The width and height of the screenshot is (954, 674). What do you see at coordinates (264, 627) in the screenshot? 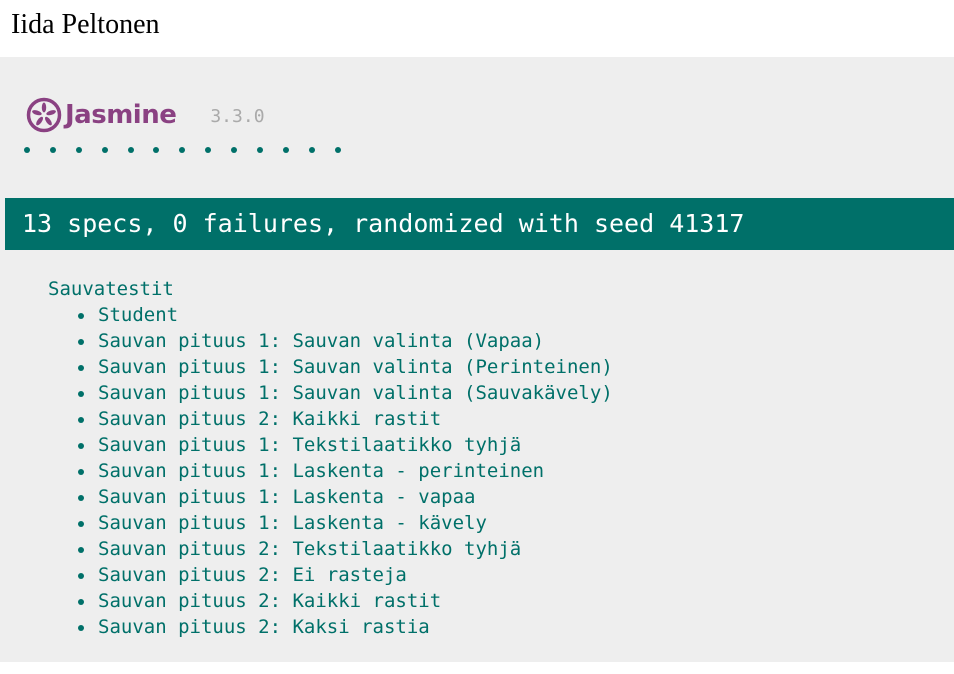
I see `spec-link: Sauvan pituus 2: Kaksi rastia` at bounding box center [264, 627].